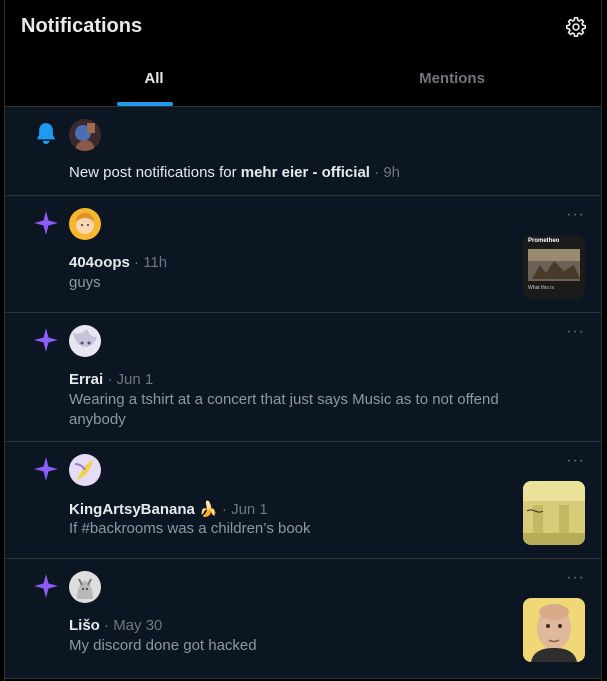  I want to click on tab-all: All, so click(154, 81).